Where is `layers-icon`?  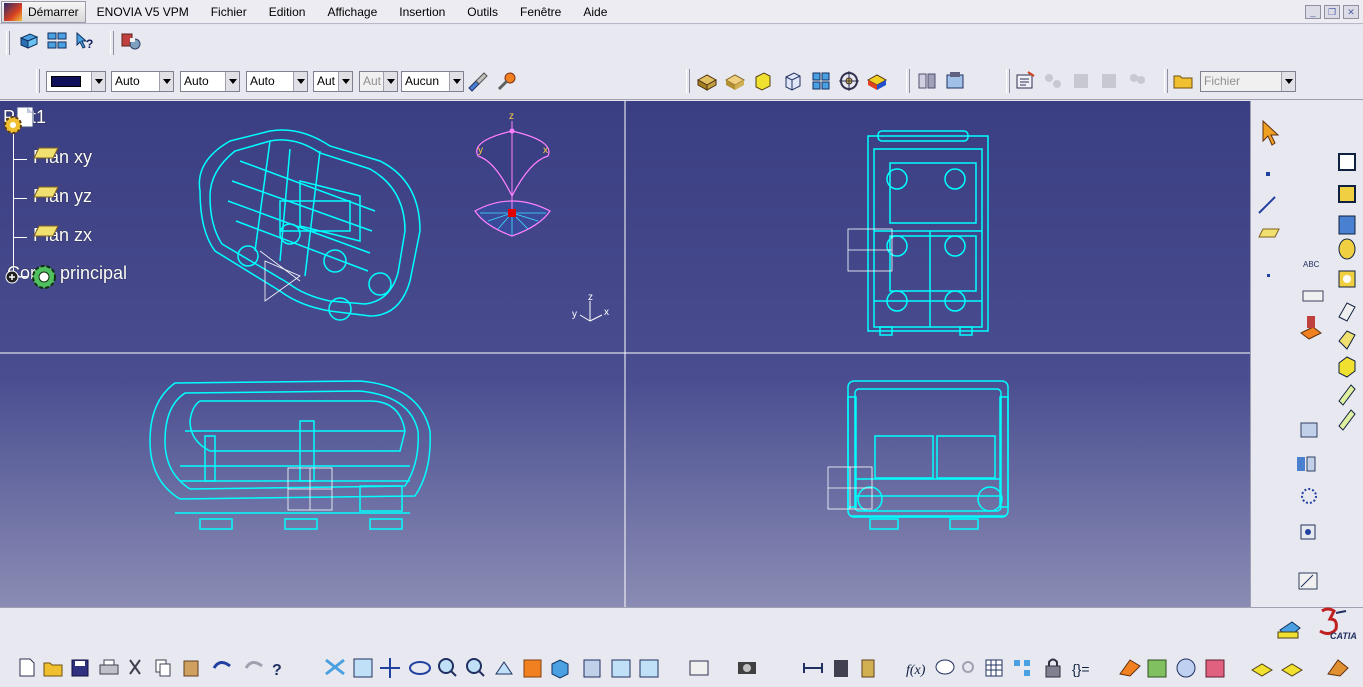 layers-icon is located at coordinates (1292, 670).